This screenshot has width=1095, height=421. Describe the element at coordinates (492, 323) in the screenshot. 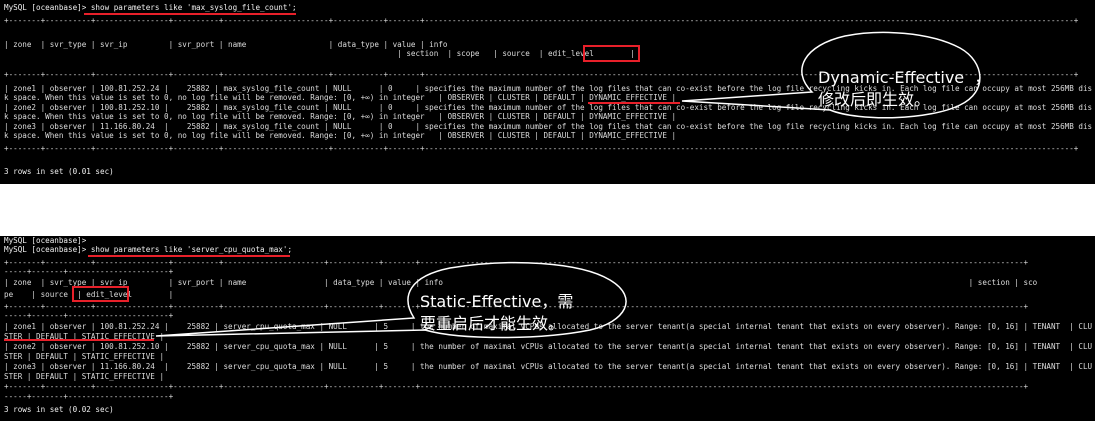

I see `callout-static-line2: 要重启后才能生效。` at that location.